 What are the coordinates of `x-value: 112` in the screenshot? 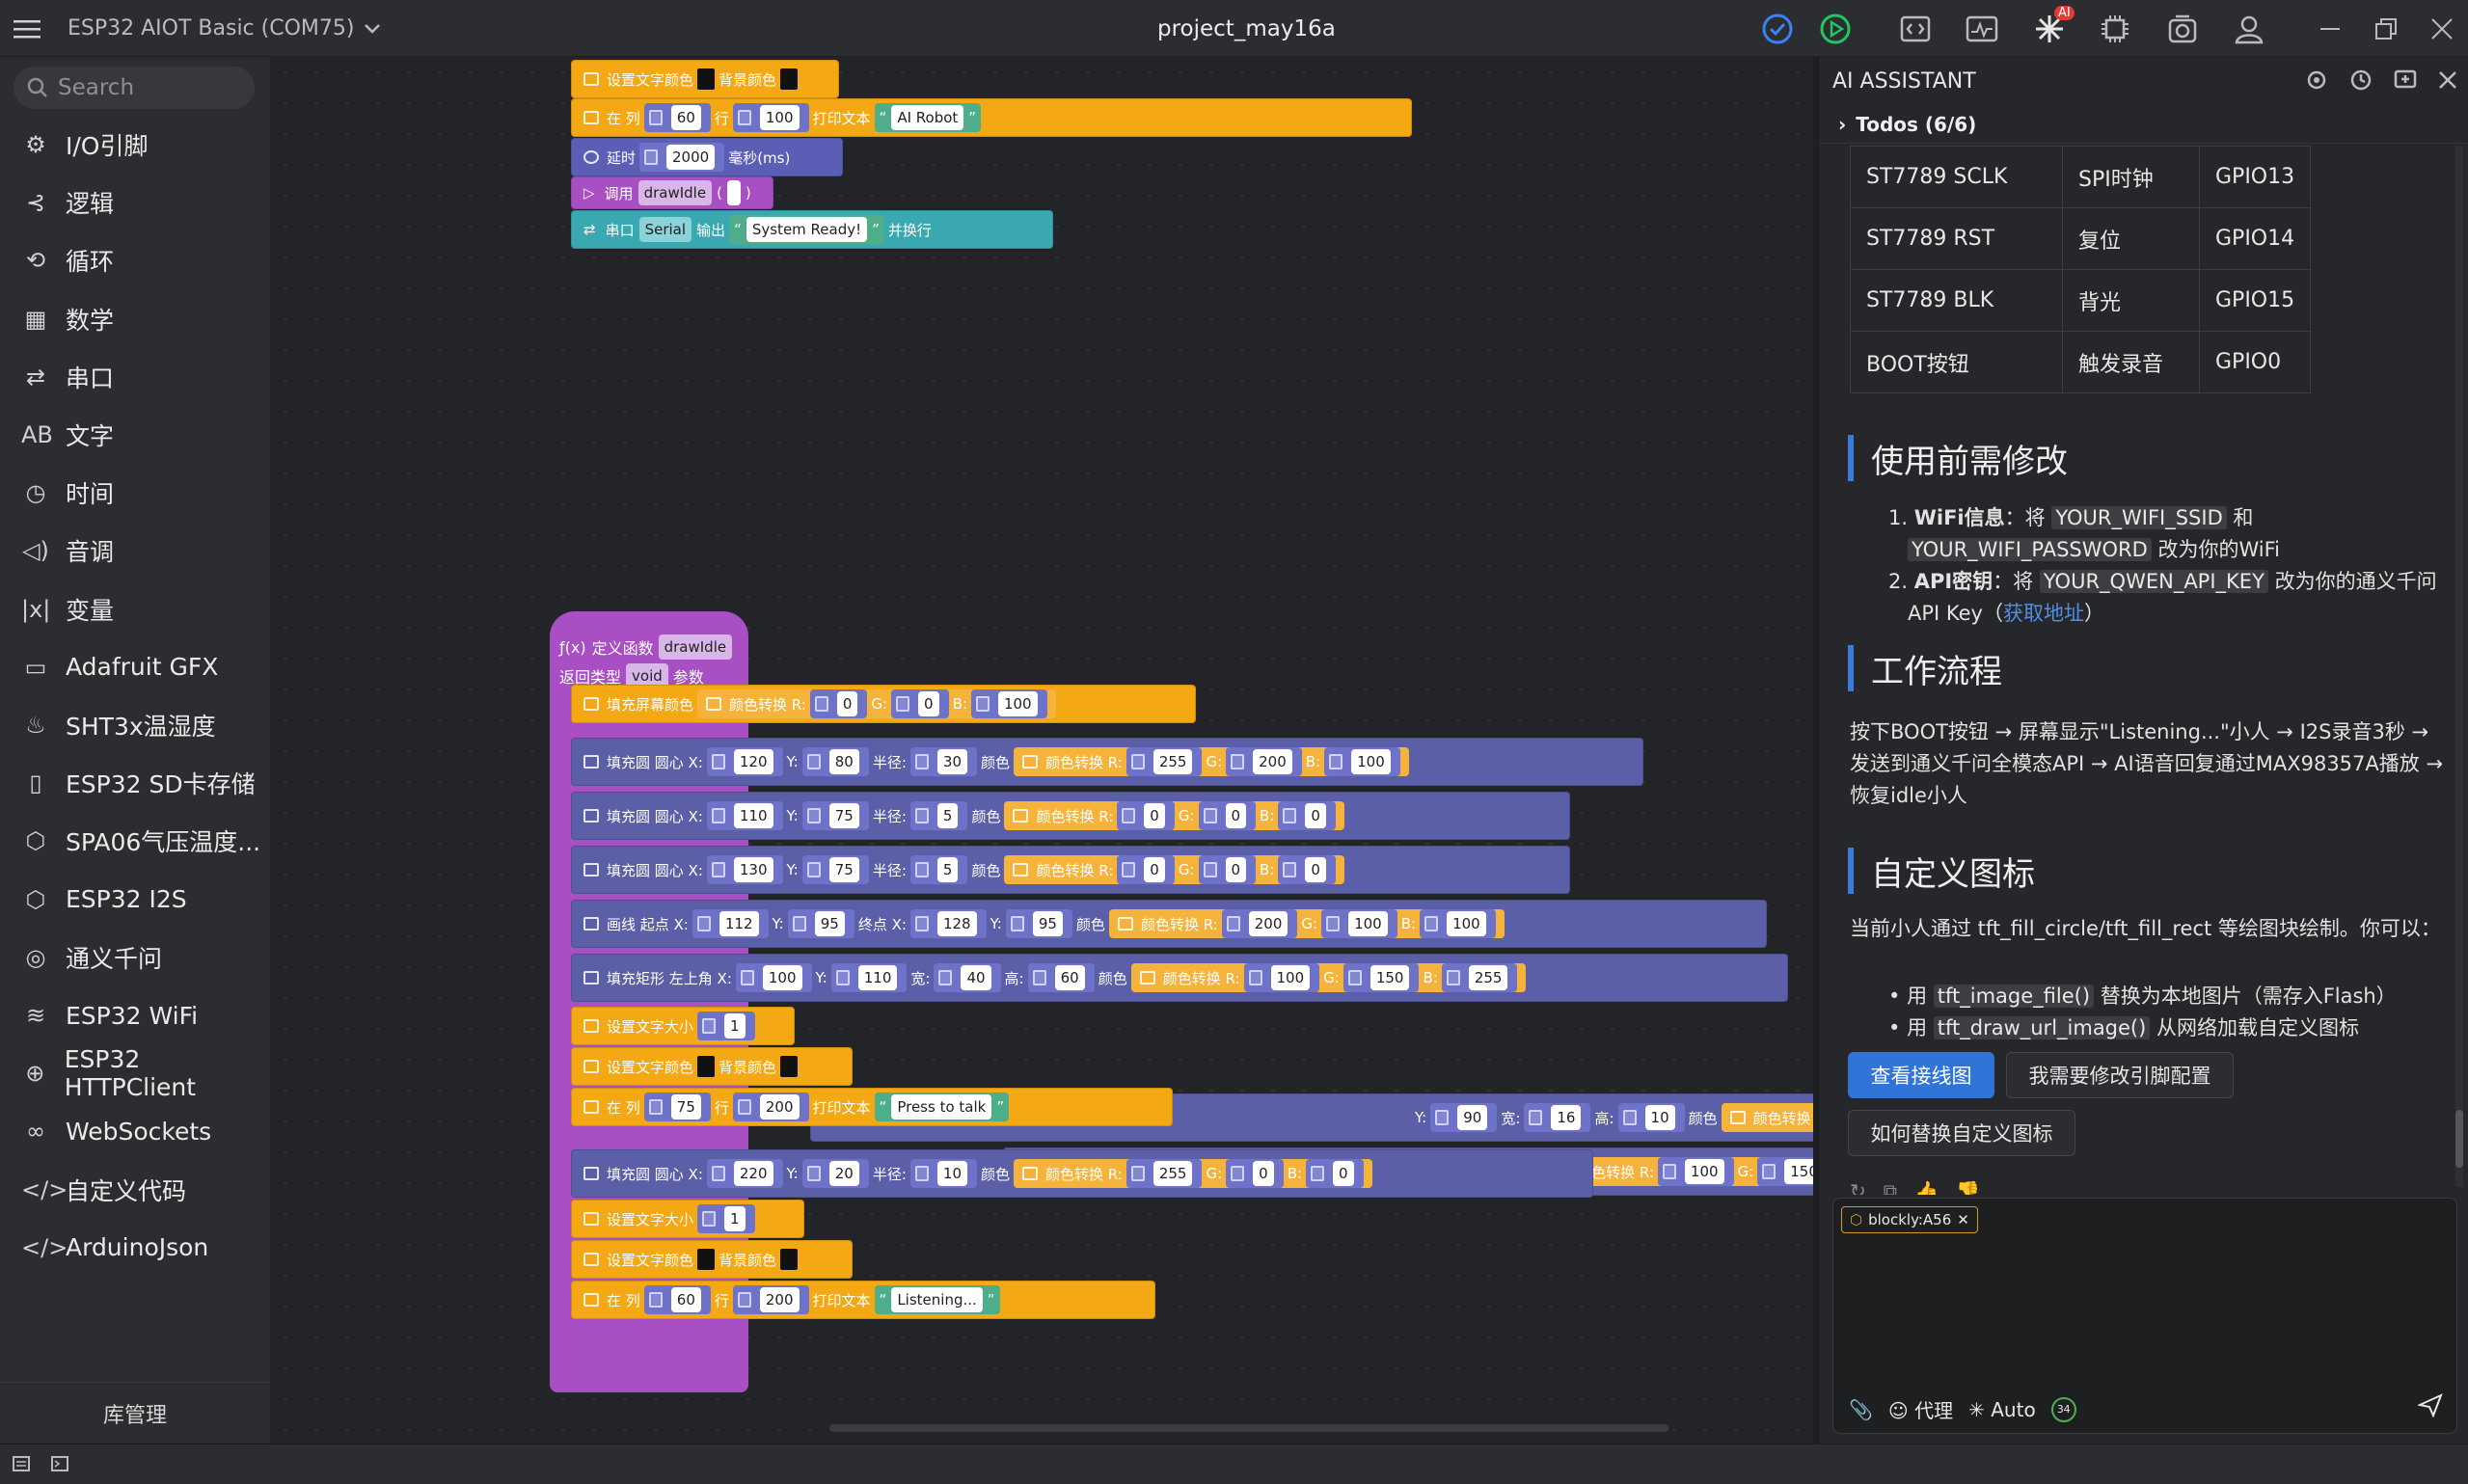 It's located at (739, 923).